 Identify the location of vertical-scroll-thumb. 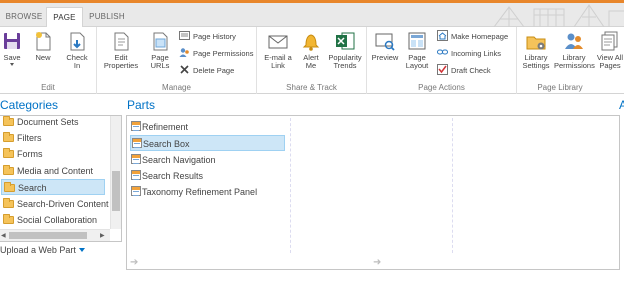
(116, 191).